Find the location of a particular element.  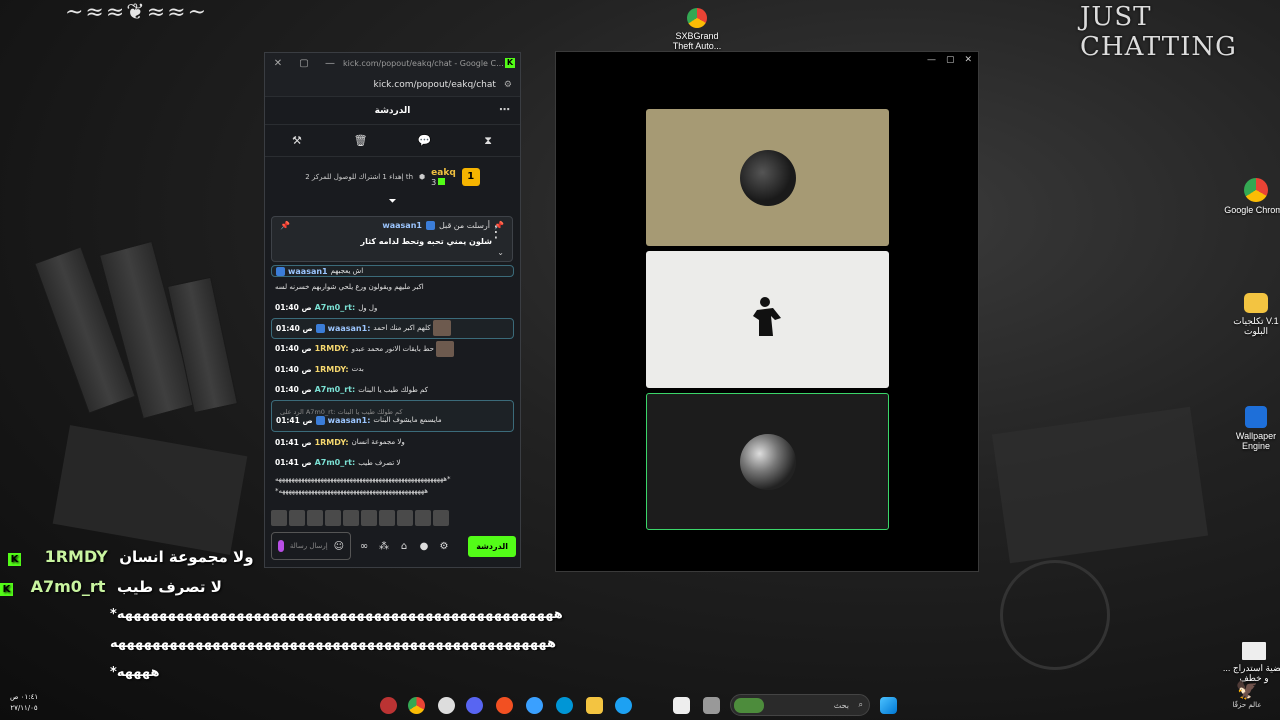

settings-taskbar-icon is located at coordinates (446, 705).